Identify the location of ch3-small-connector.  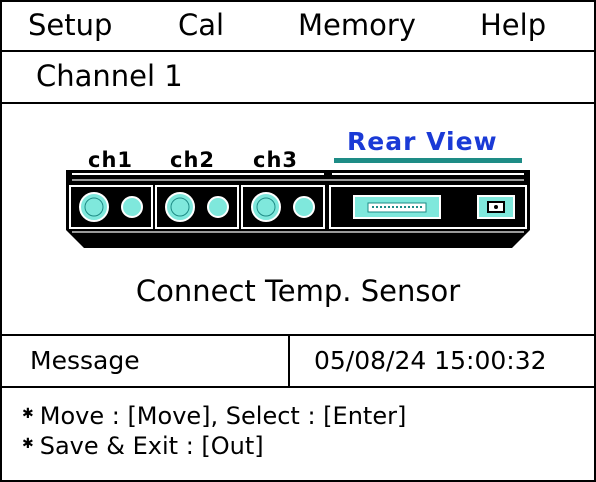
(304, 207).